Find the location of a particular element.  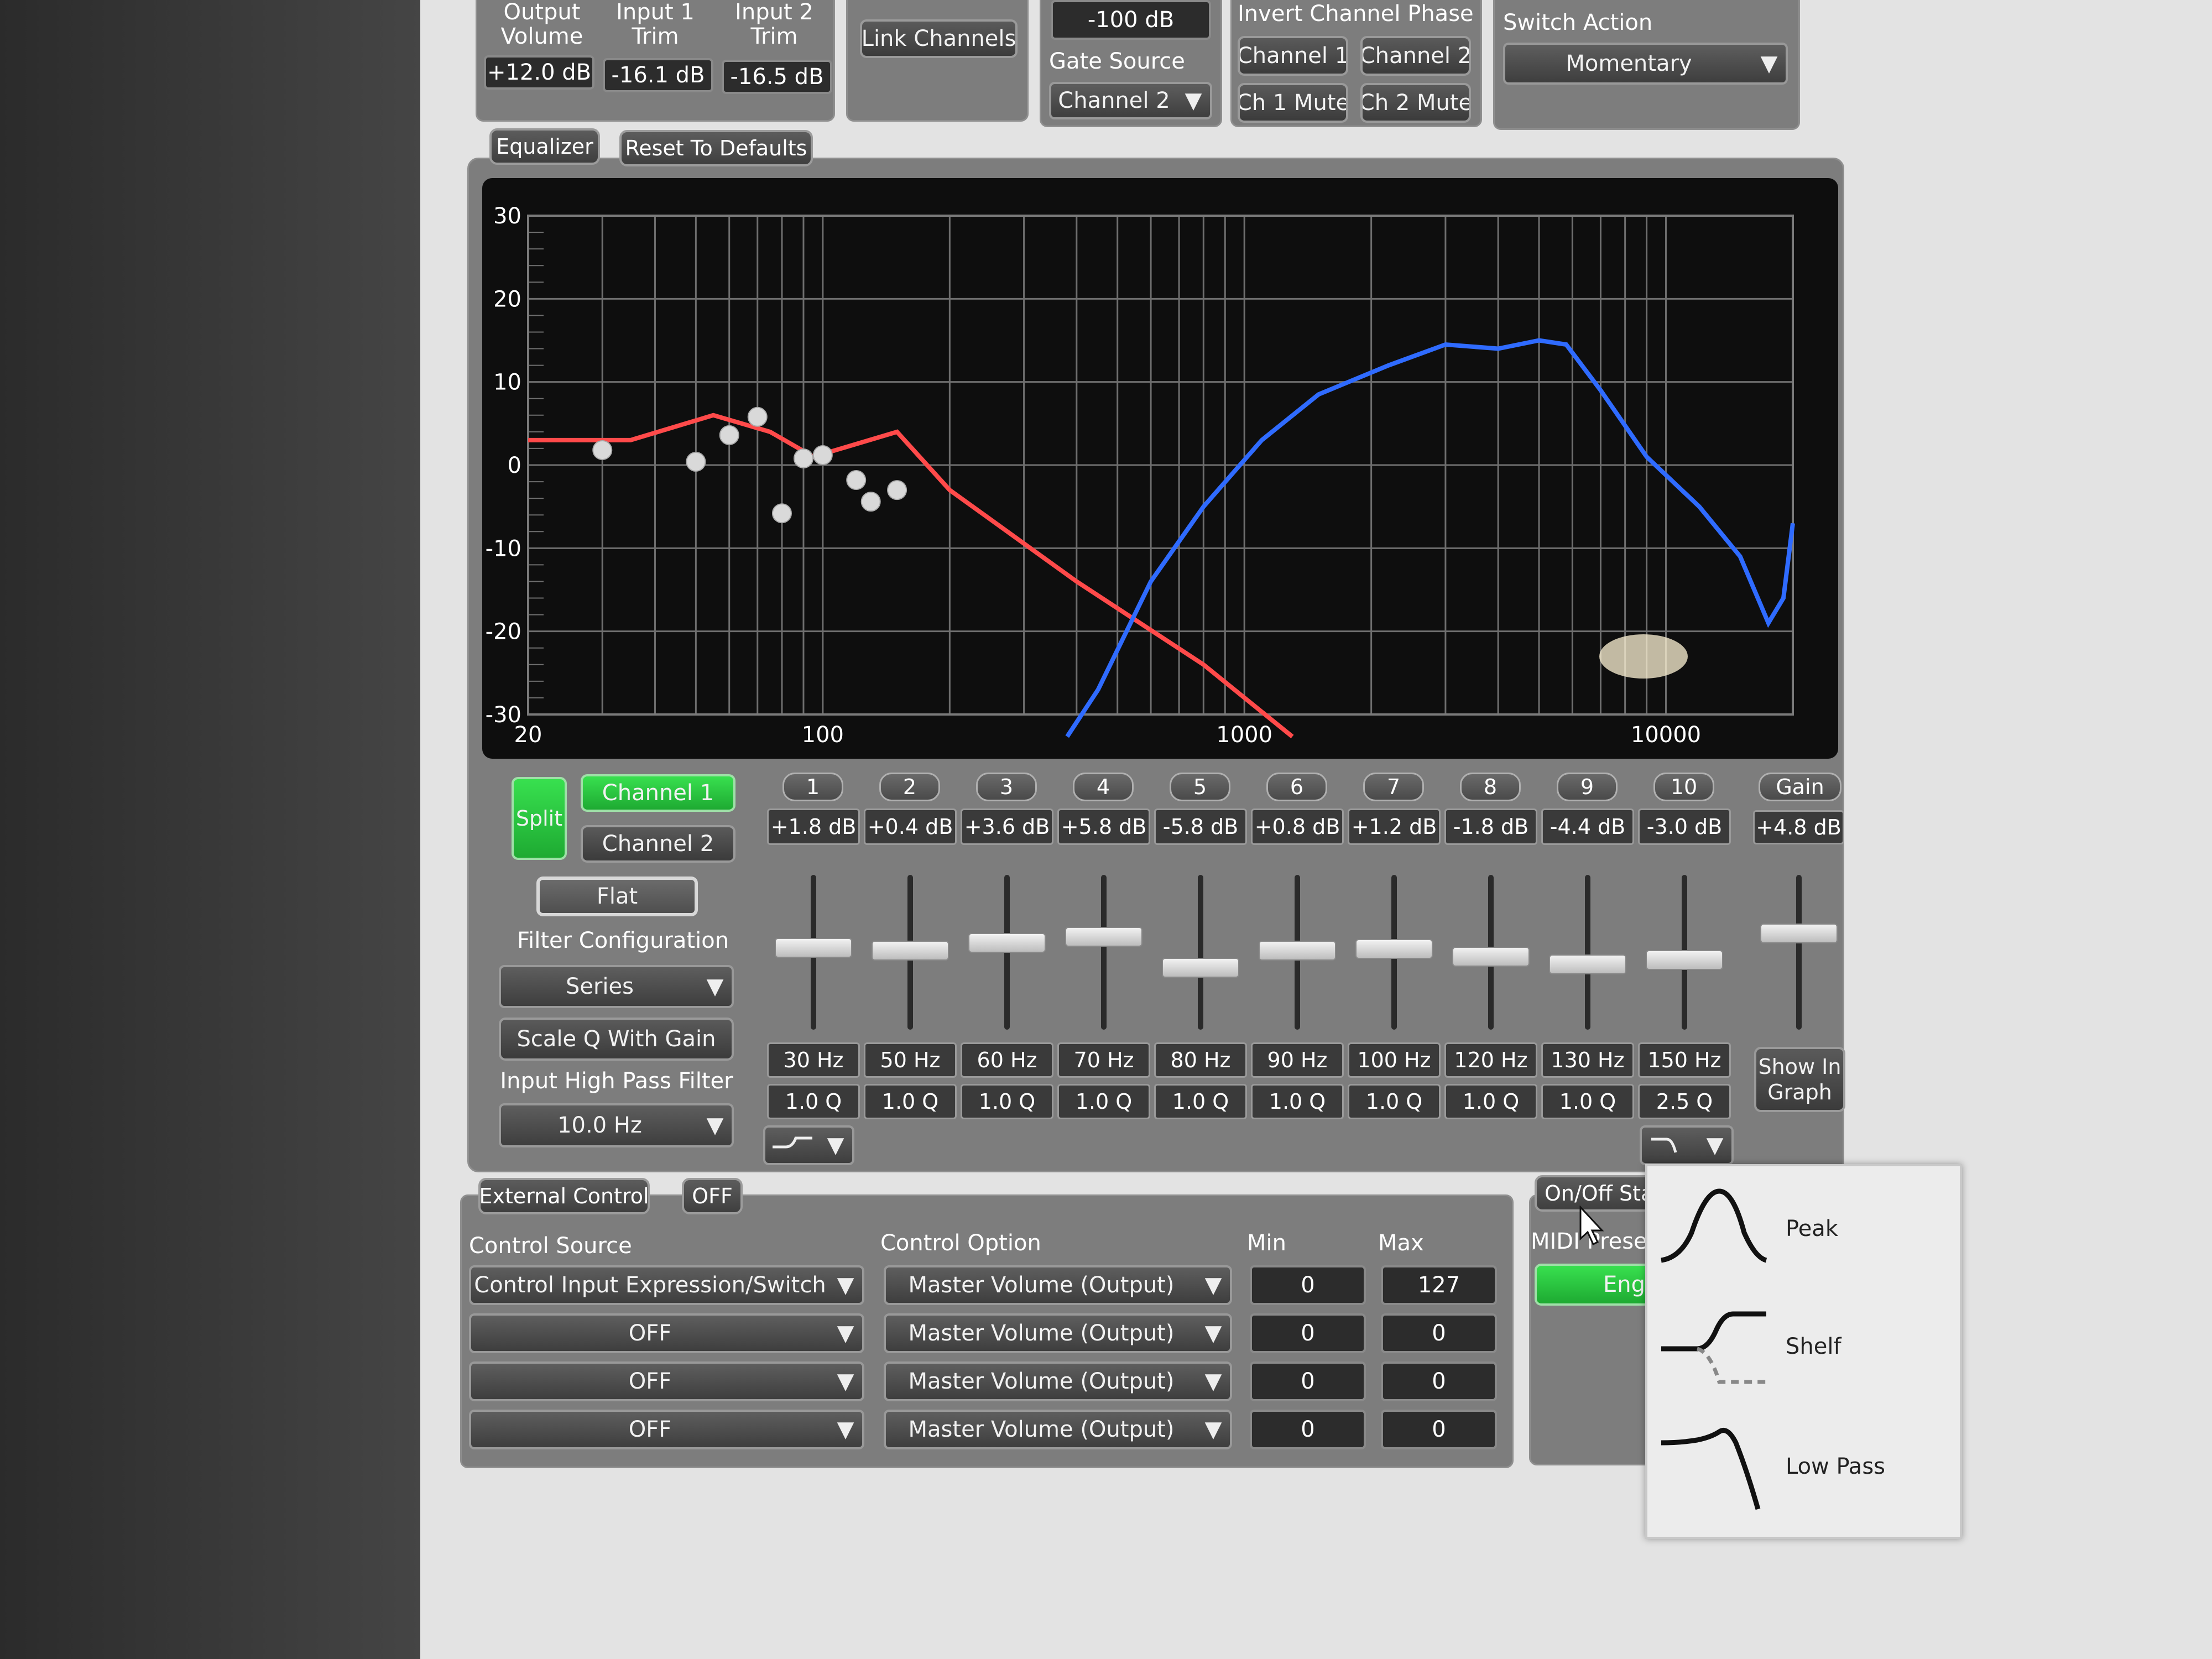

band-gain-field: +0.4 dB is located at coordinates (911, 827).